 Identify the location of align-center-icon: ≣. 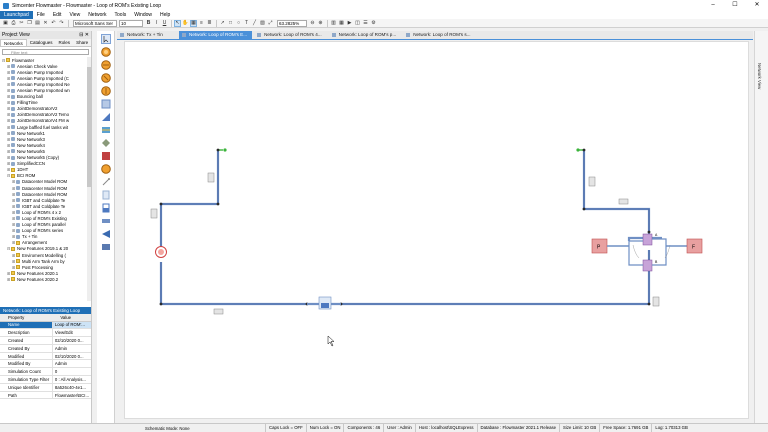
(209, 23).